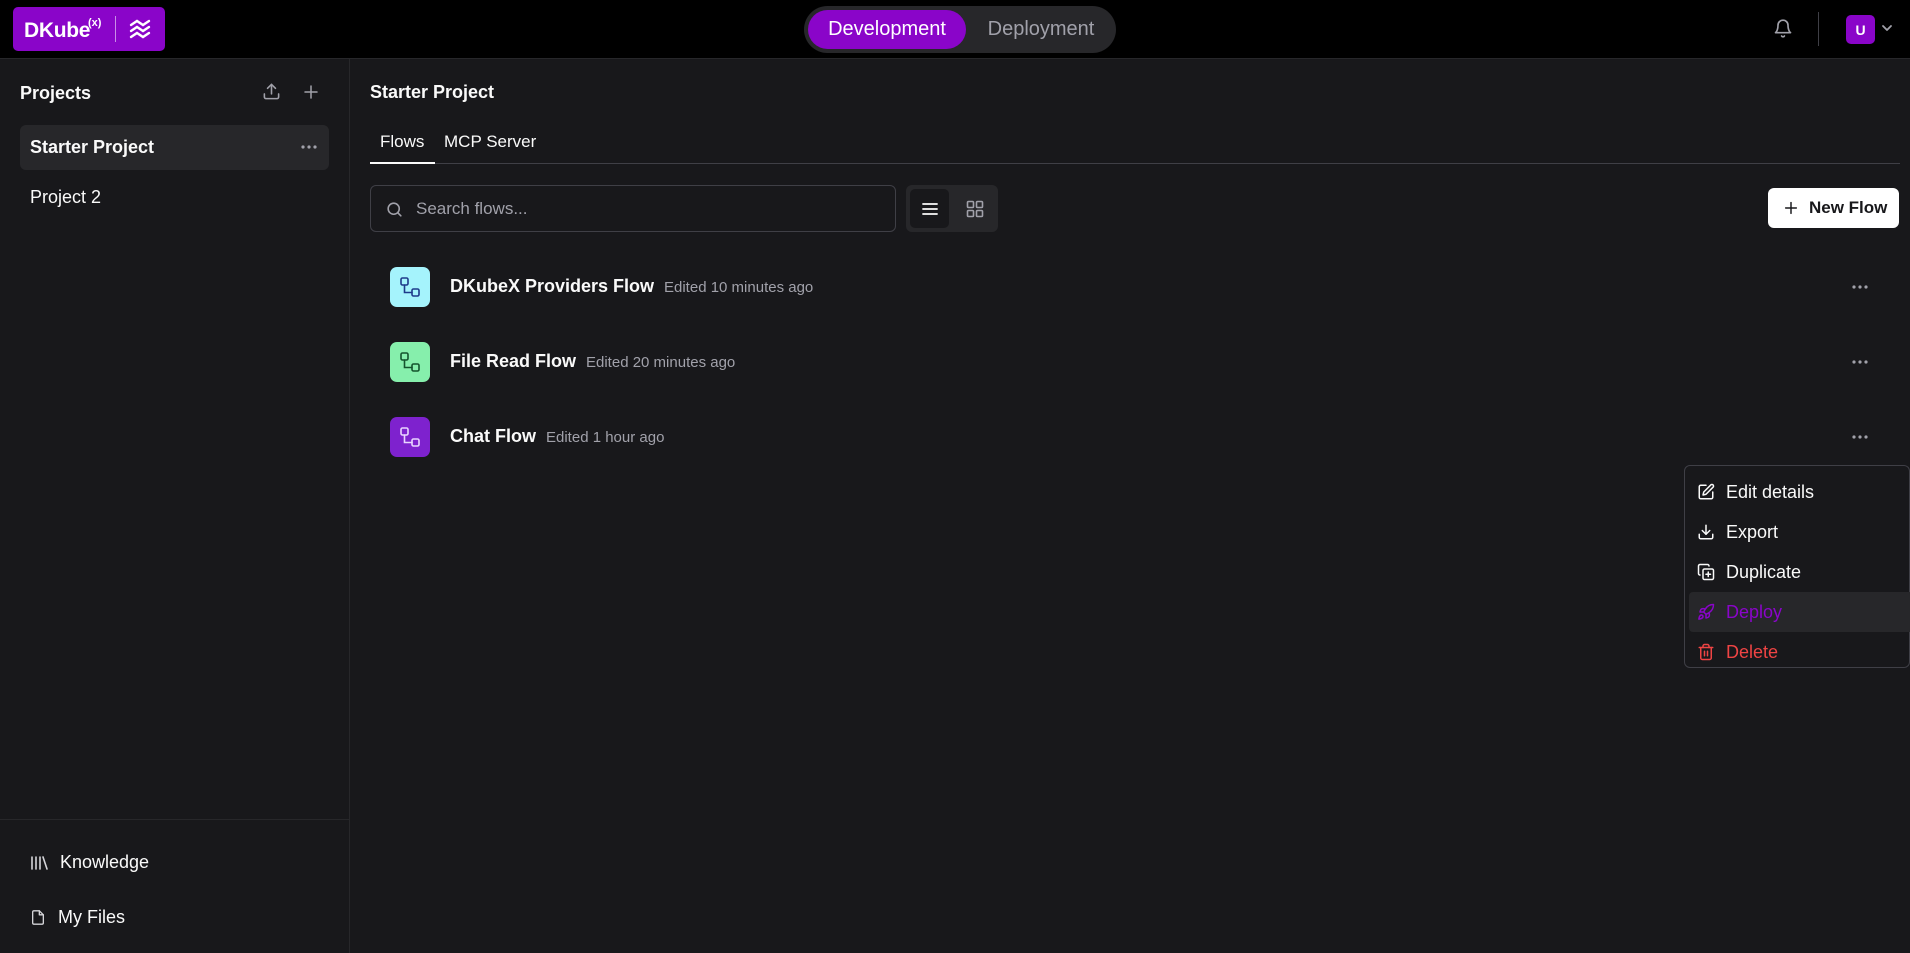 This screenshot has width=1910, height=953. What do you see at coordinates (1770, 491) in the screenshot?
I see `menu-item-label: Edit details` at bounding box center [1770, 491].